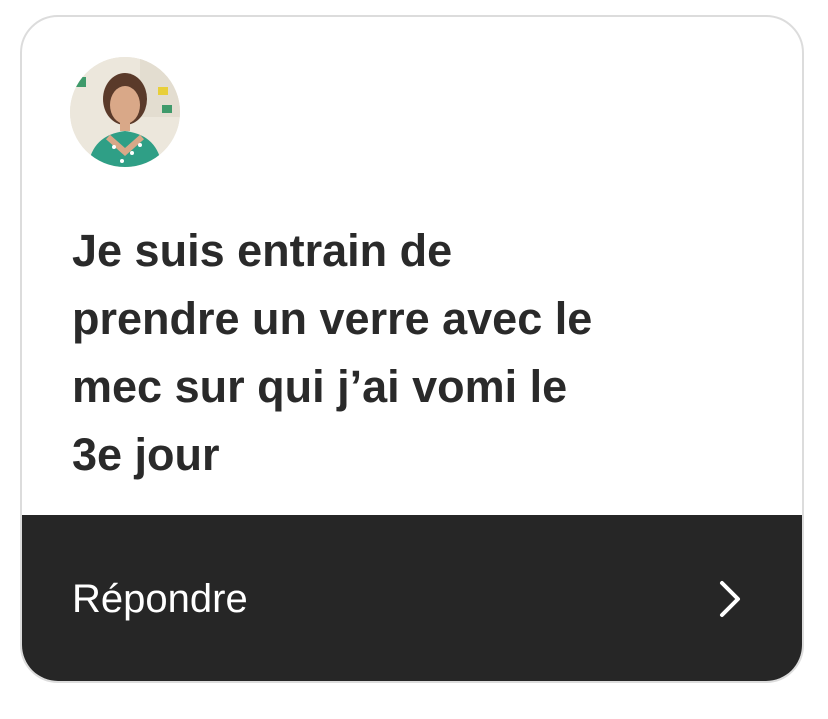  I want to click on avatar, so click(125, 112).